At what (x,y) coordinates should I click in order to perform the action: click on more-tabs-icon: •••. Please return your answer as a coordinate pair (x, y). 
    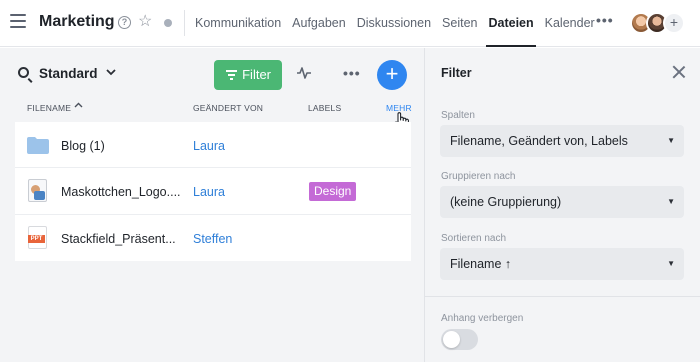
    Looking at the image, I should click on (605, 20).